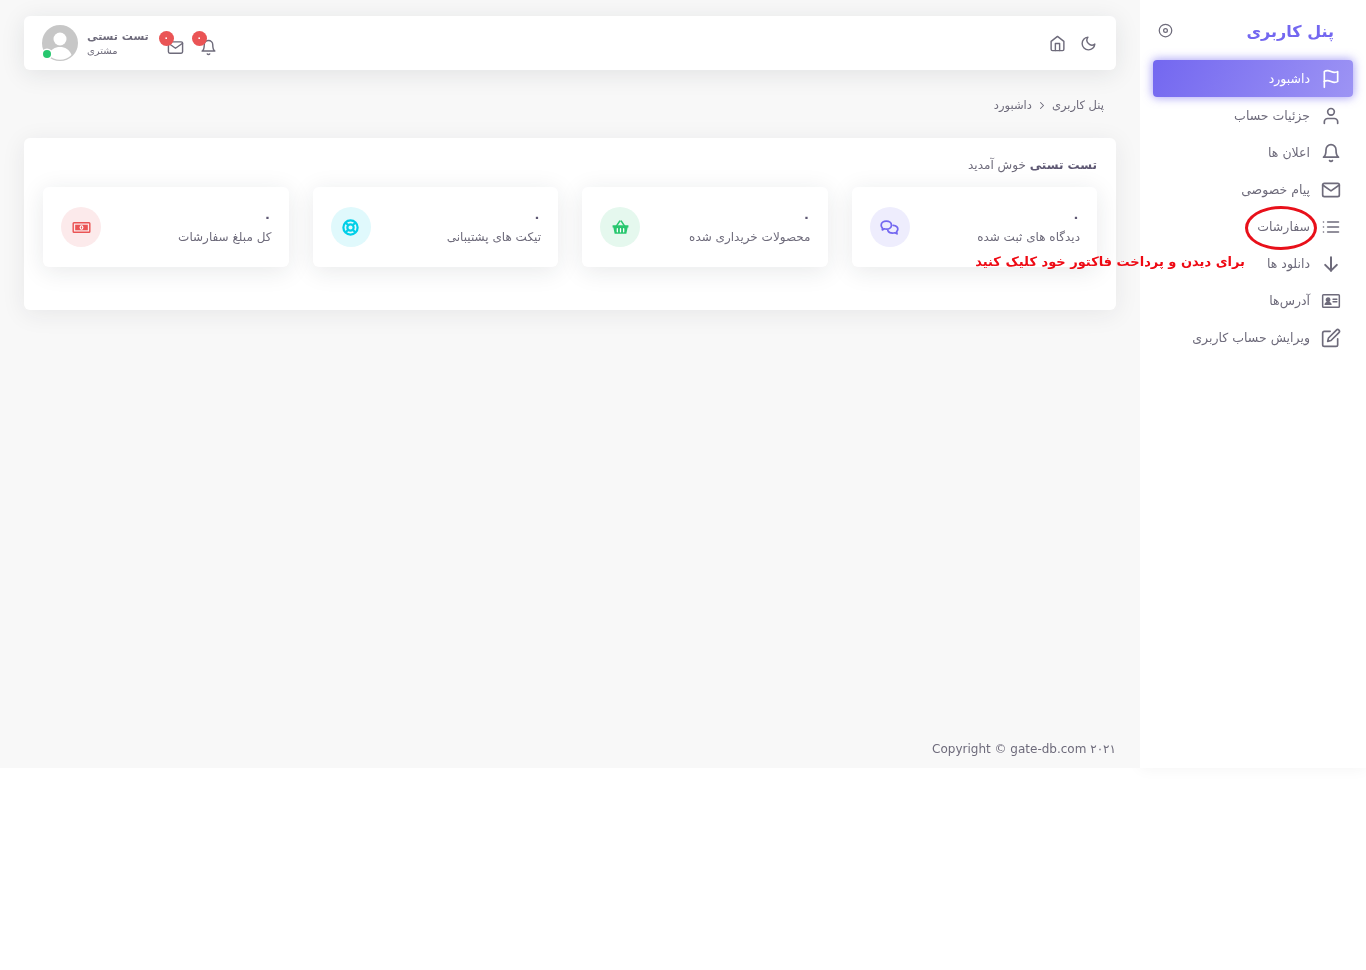 The height and width of the screenshot is (970, 1366). I want to click on money-icon, so click(81, 227).